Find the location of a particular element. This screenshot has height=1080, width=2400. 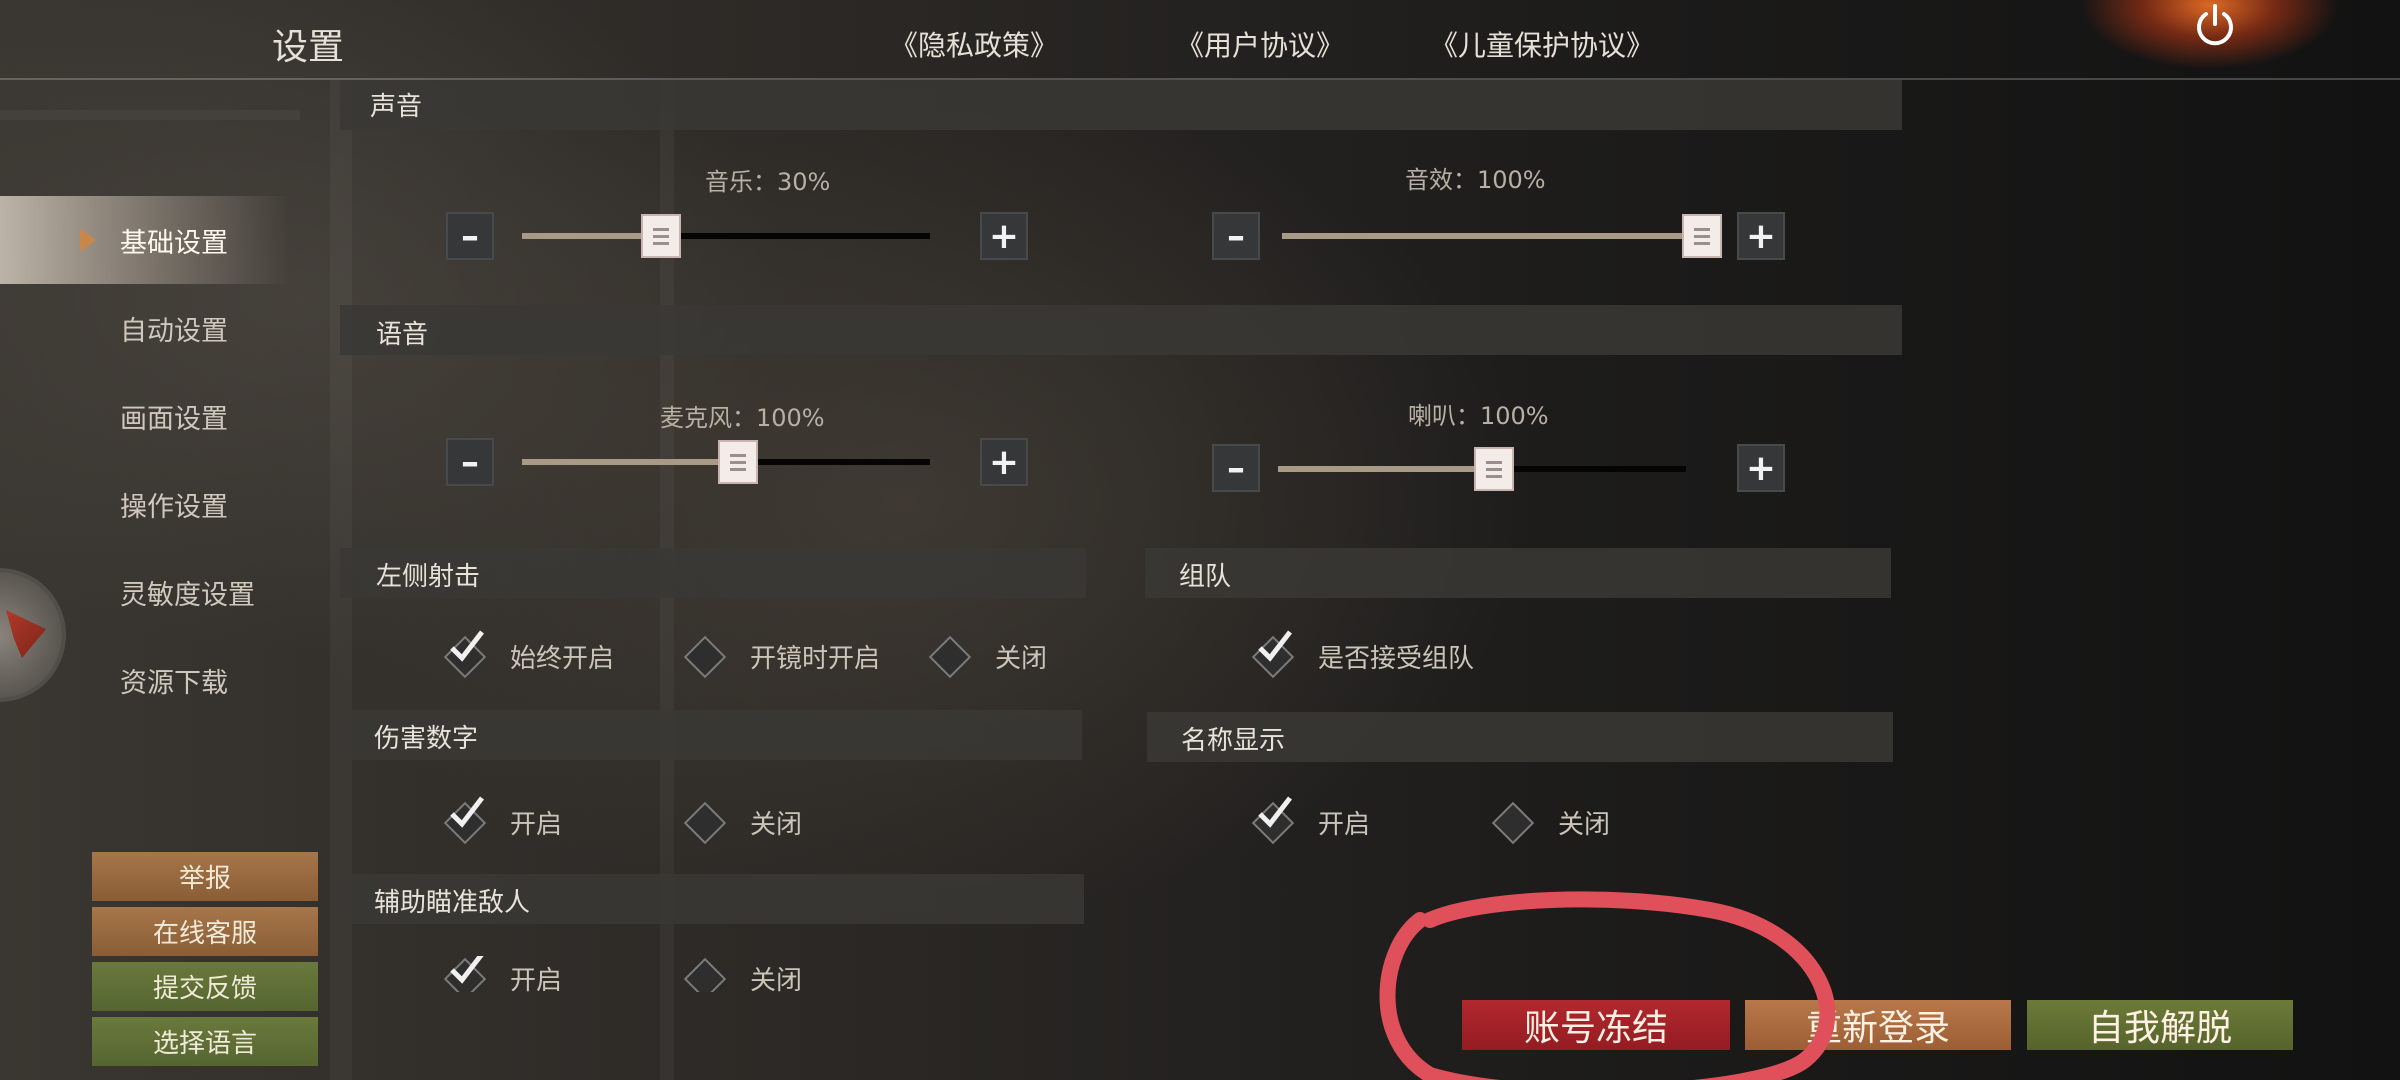

privacy-policy-link: 《隐私政策》 is located at coordinates (974, 44).